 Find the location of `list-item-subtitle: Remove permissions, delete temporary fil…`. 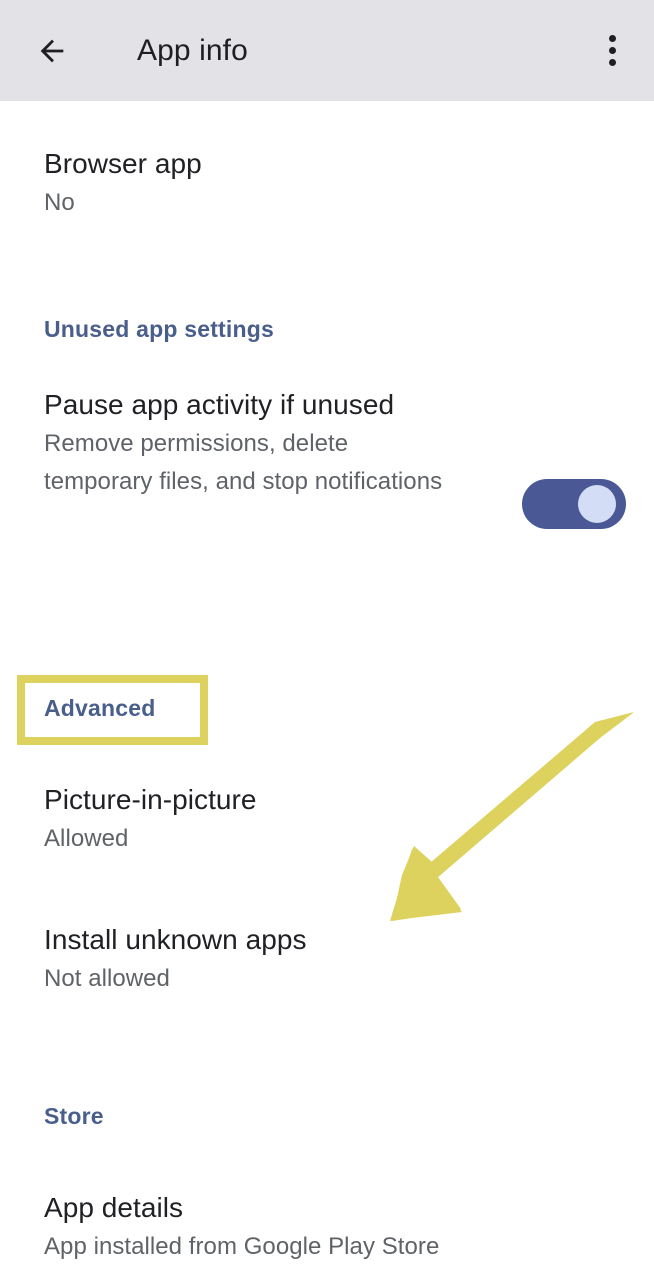

list-item-subtitle: Remove permissions, delete temporary fil… is located at coordinates (243, 462).